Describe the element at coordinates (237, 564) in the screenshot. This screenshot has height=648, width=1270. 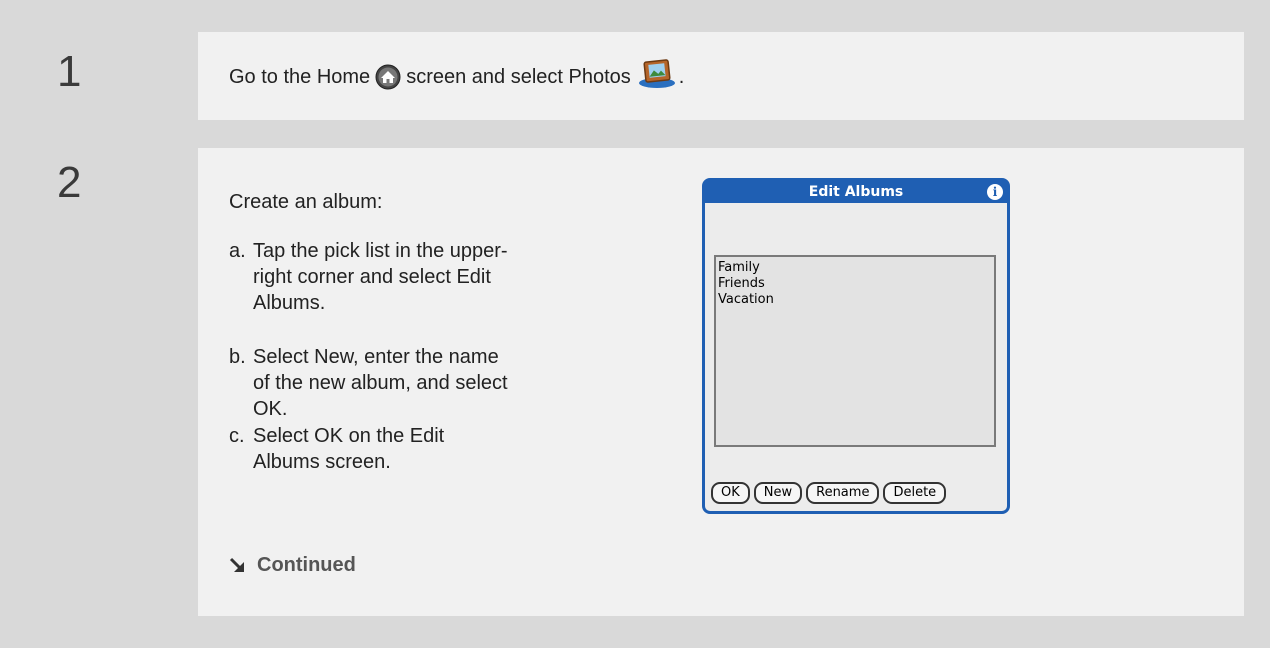
I see `arrow-down-right-icon` at that location.